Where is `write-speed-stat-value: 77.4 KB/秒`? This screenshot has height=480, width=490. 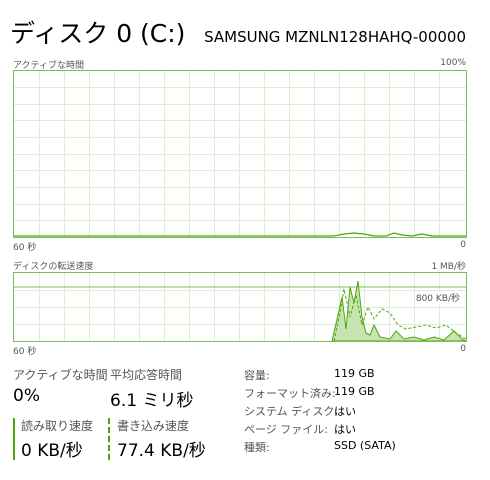 write-speed-stat-value: 77.4 KB/秒 is located at coordinates (161, 451).